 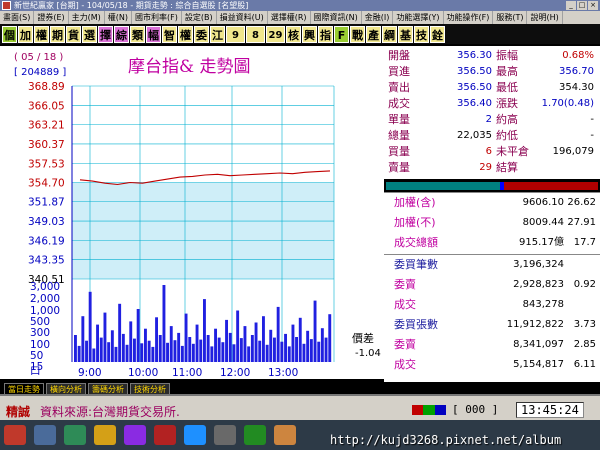 I want to click on market-index-label: 成交總額, so click(x=416, y=242).